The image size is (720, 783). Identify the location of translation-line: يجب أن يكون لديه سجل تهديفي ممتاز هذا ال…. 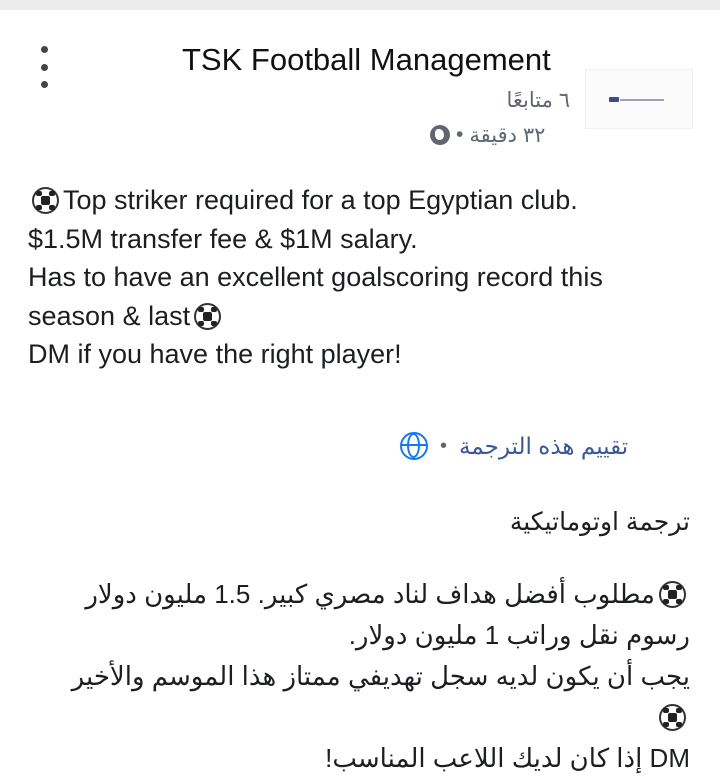
(380, 676).